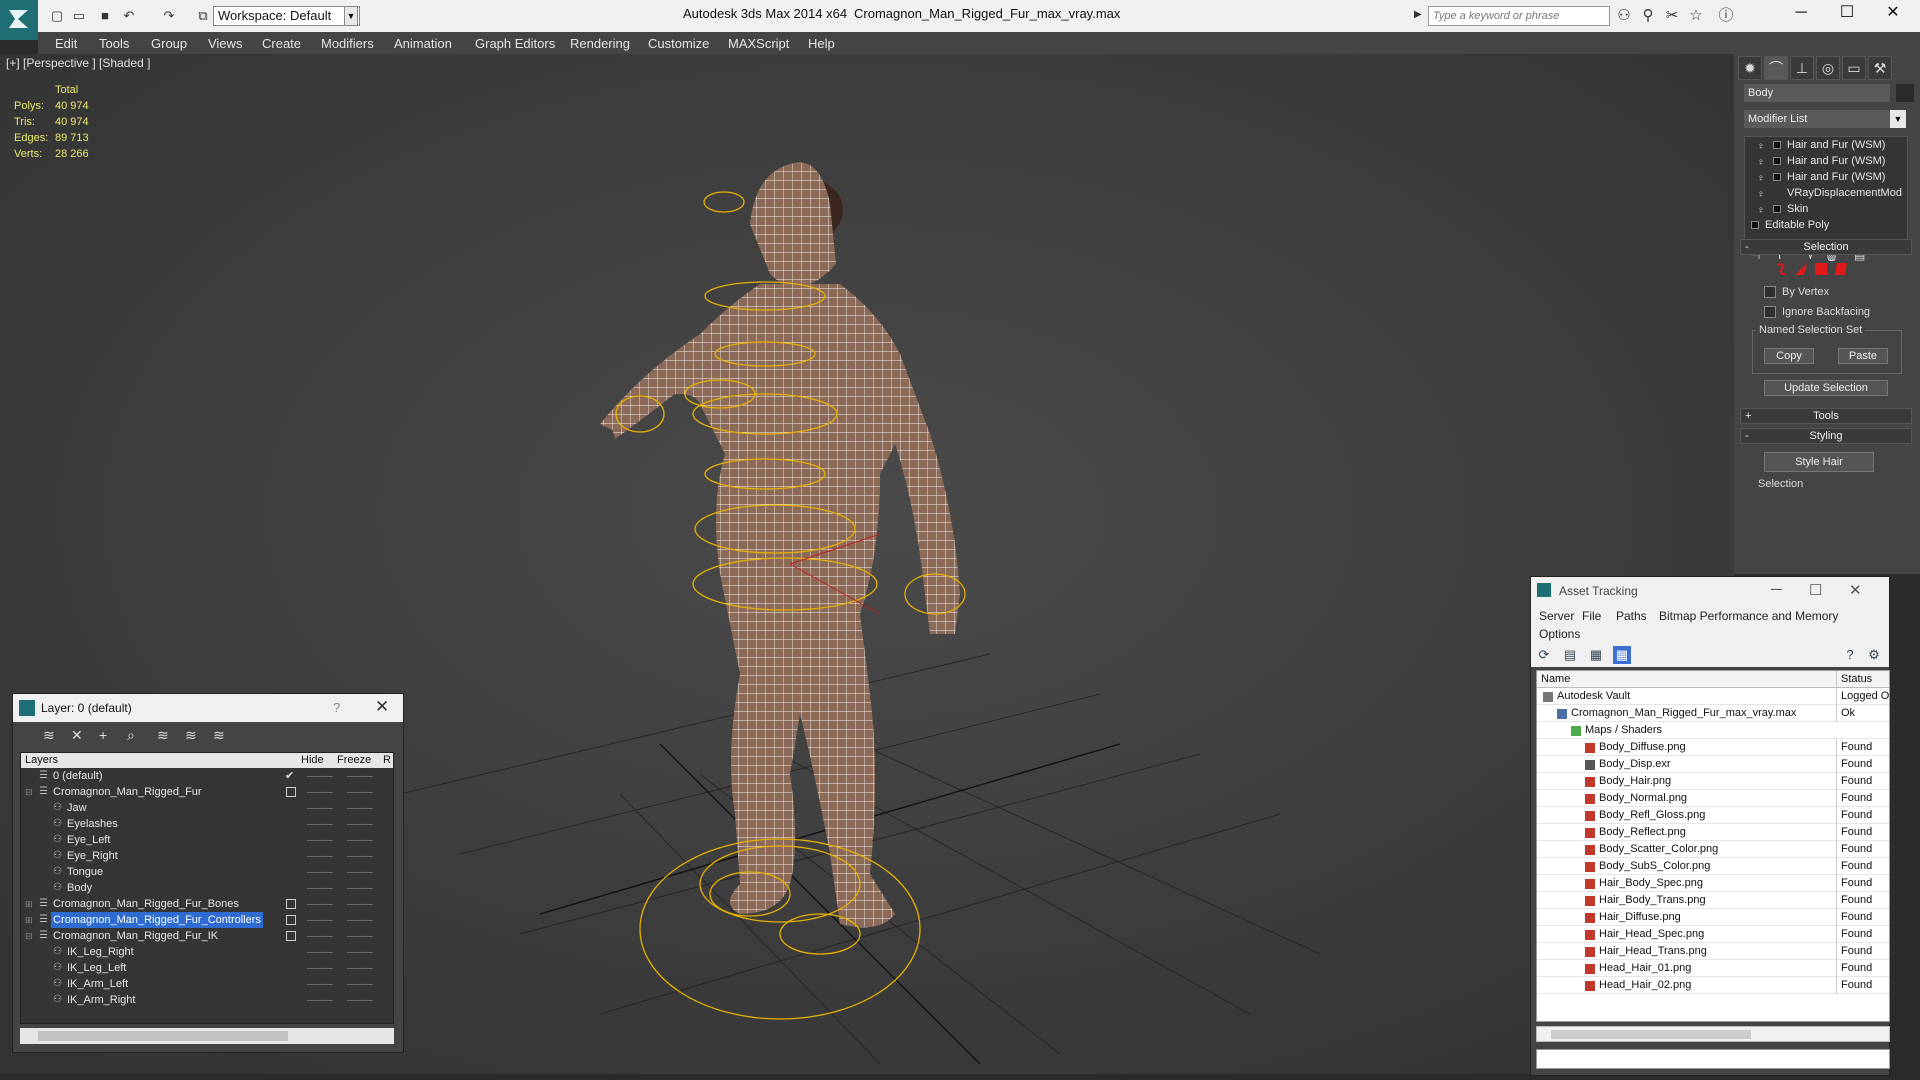  I want to click on close-button: ✕, so click(1893, 14).